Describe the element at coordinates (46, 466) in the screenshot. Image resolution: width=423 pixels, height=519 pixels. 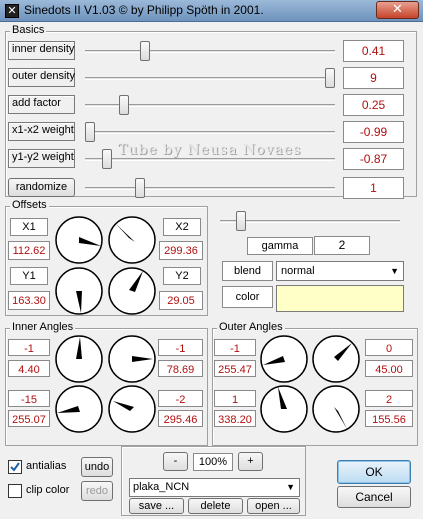
I see `antialias-label: antialias` at that location.